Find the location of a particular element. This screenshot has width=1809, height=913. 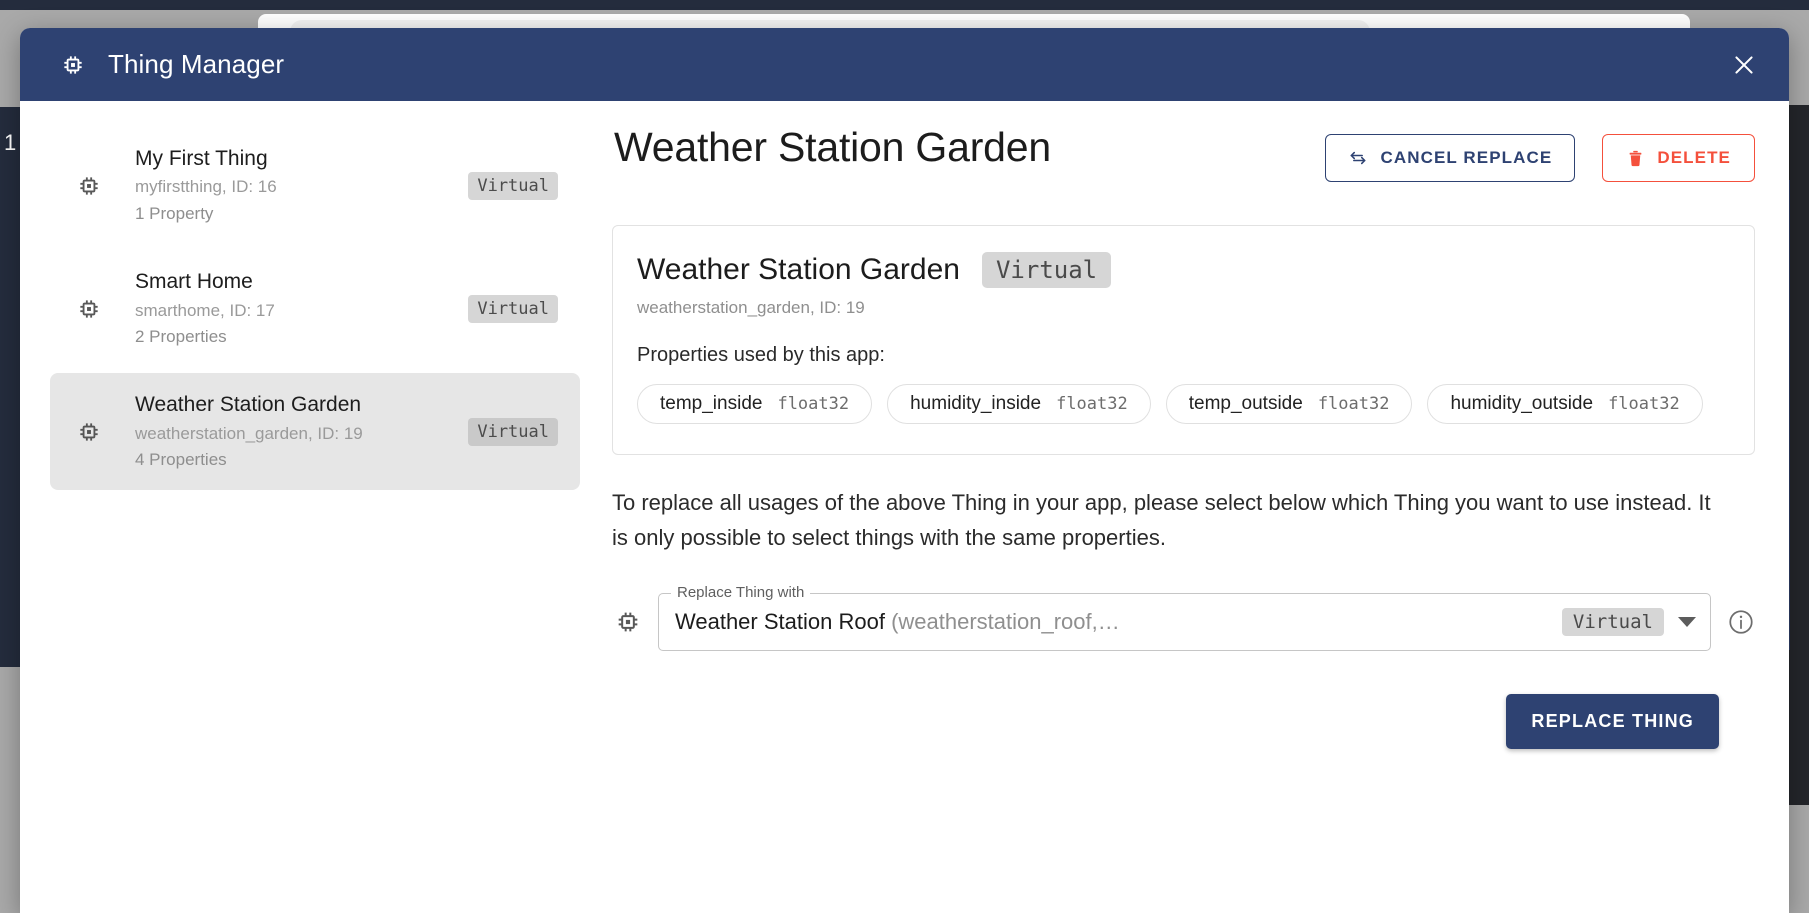

detail-header-actions: CANCEL REPLACE DELETE is located at coordinates (1540, 152).